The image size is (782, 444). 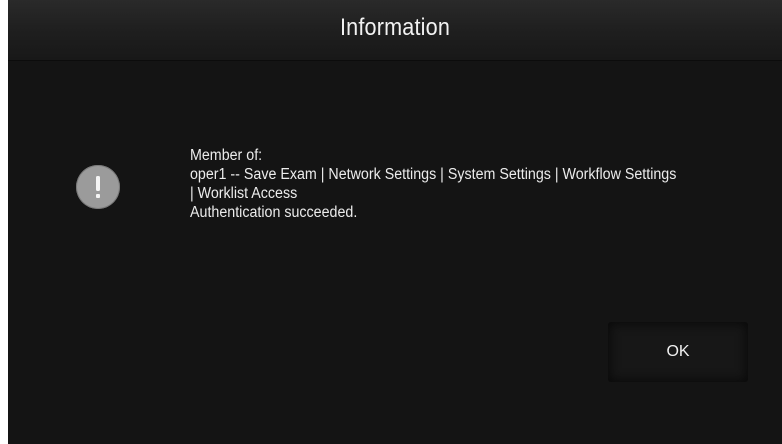 I want to click on ok-button-label: OK, so click(x=678, y=351).